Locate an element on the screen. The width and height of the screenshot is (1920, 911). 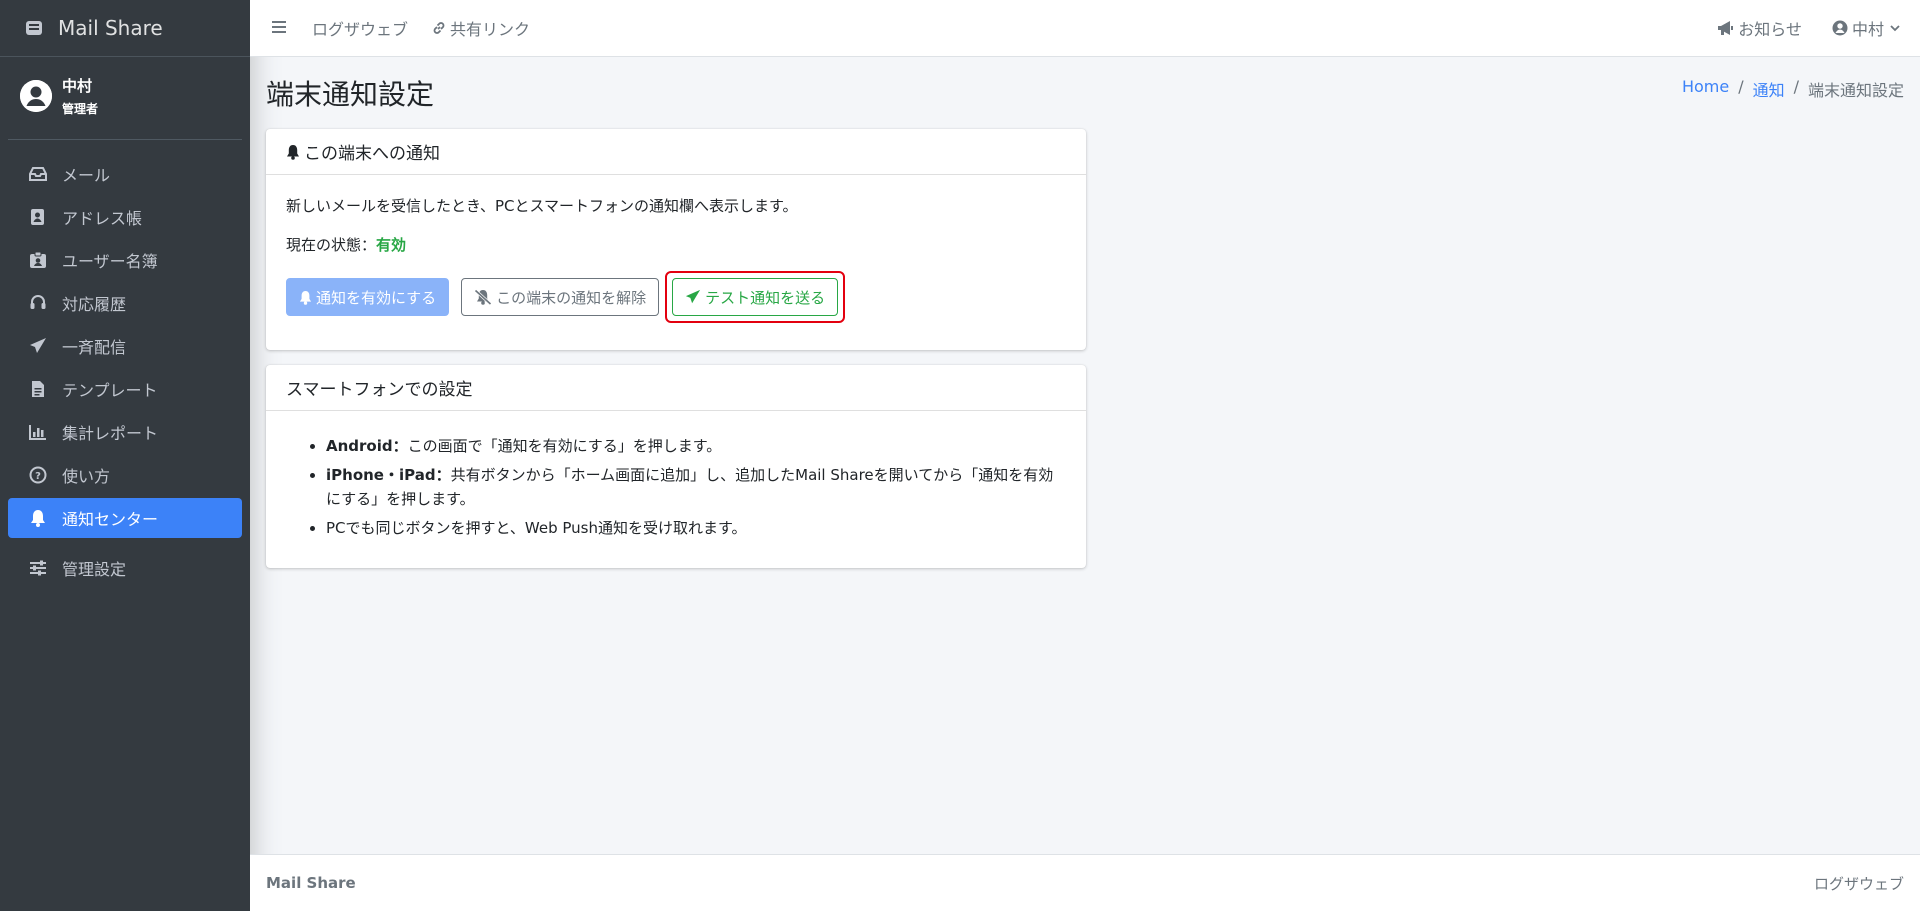
highlight-box: テスト通知を送る is located at coordinates (755, 297).